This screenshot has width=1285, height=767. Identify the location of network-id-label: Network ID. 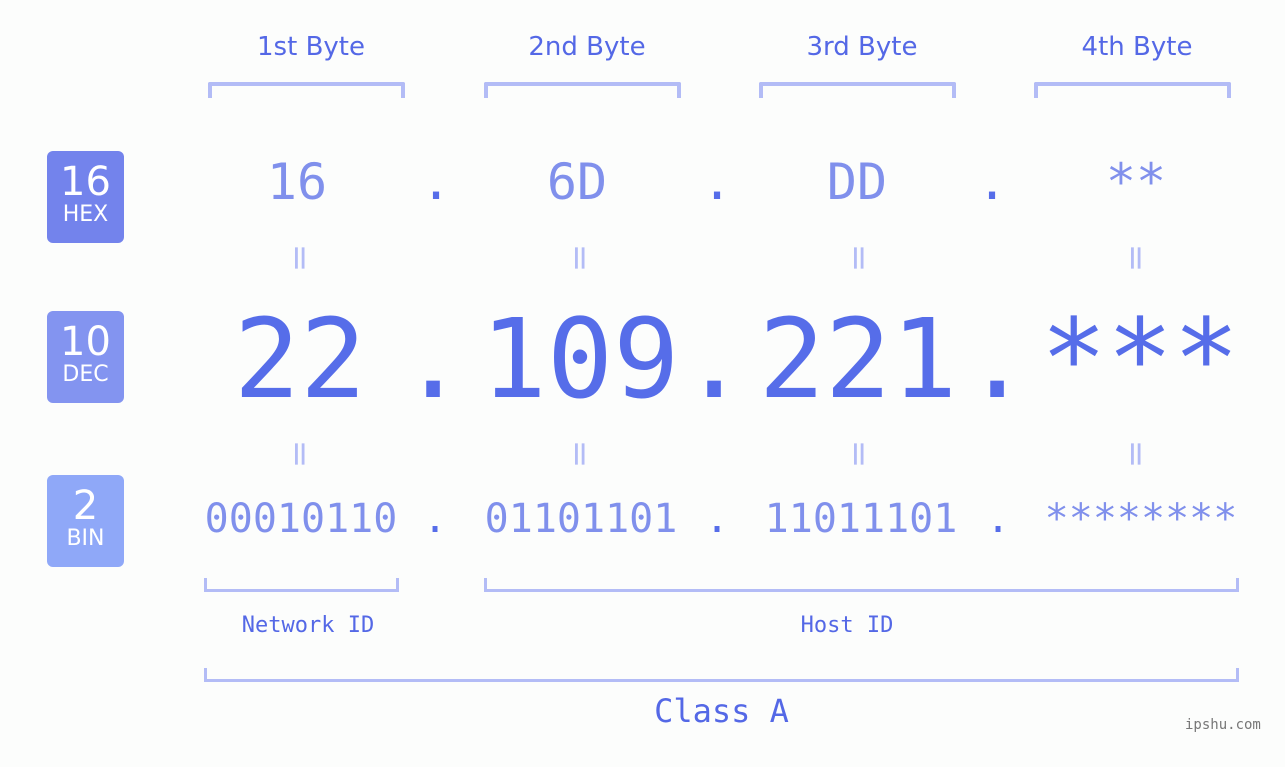
(308, 625).